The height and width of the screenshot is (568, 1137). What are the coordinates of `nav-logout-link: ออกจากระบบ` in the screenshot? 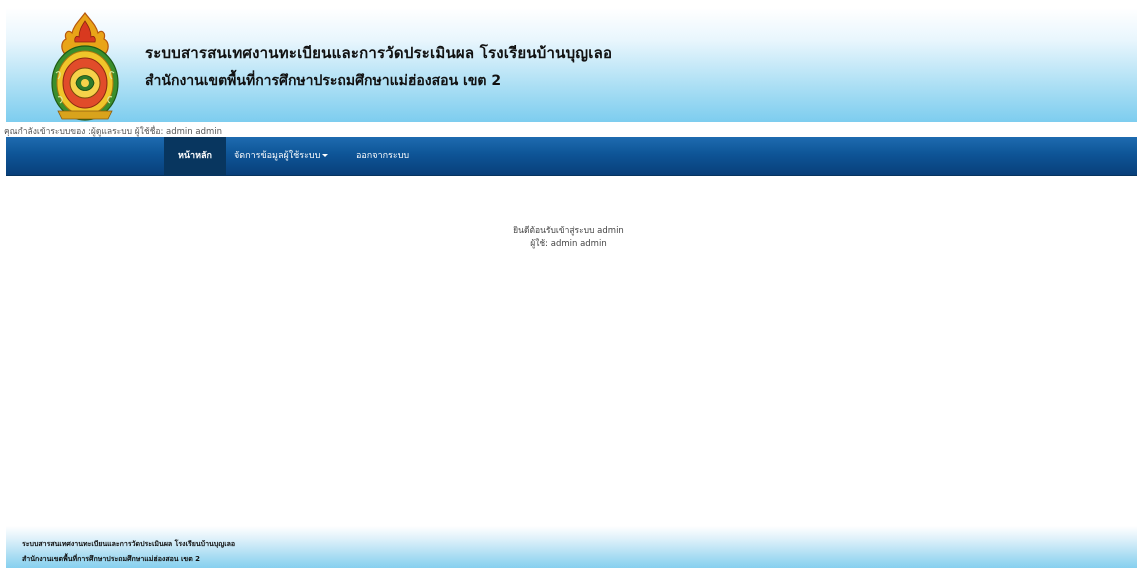 It's located at (382, 156).